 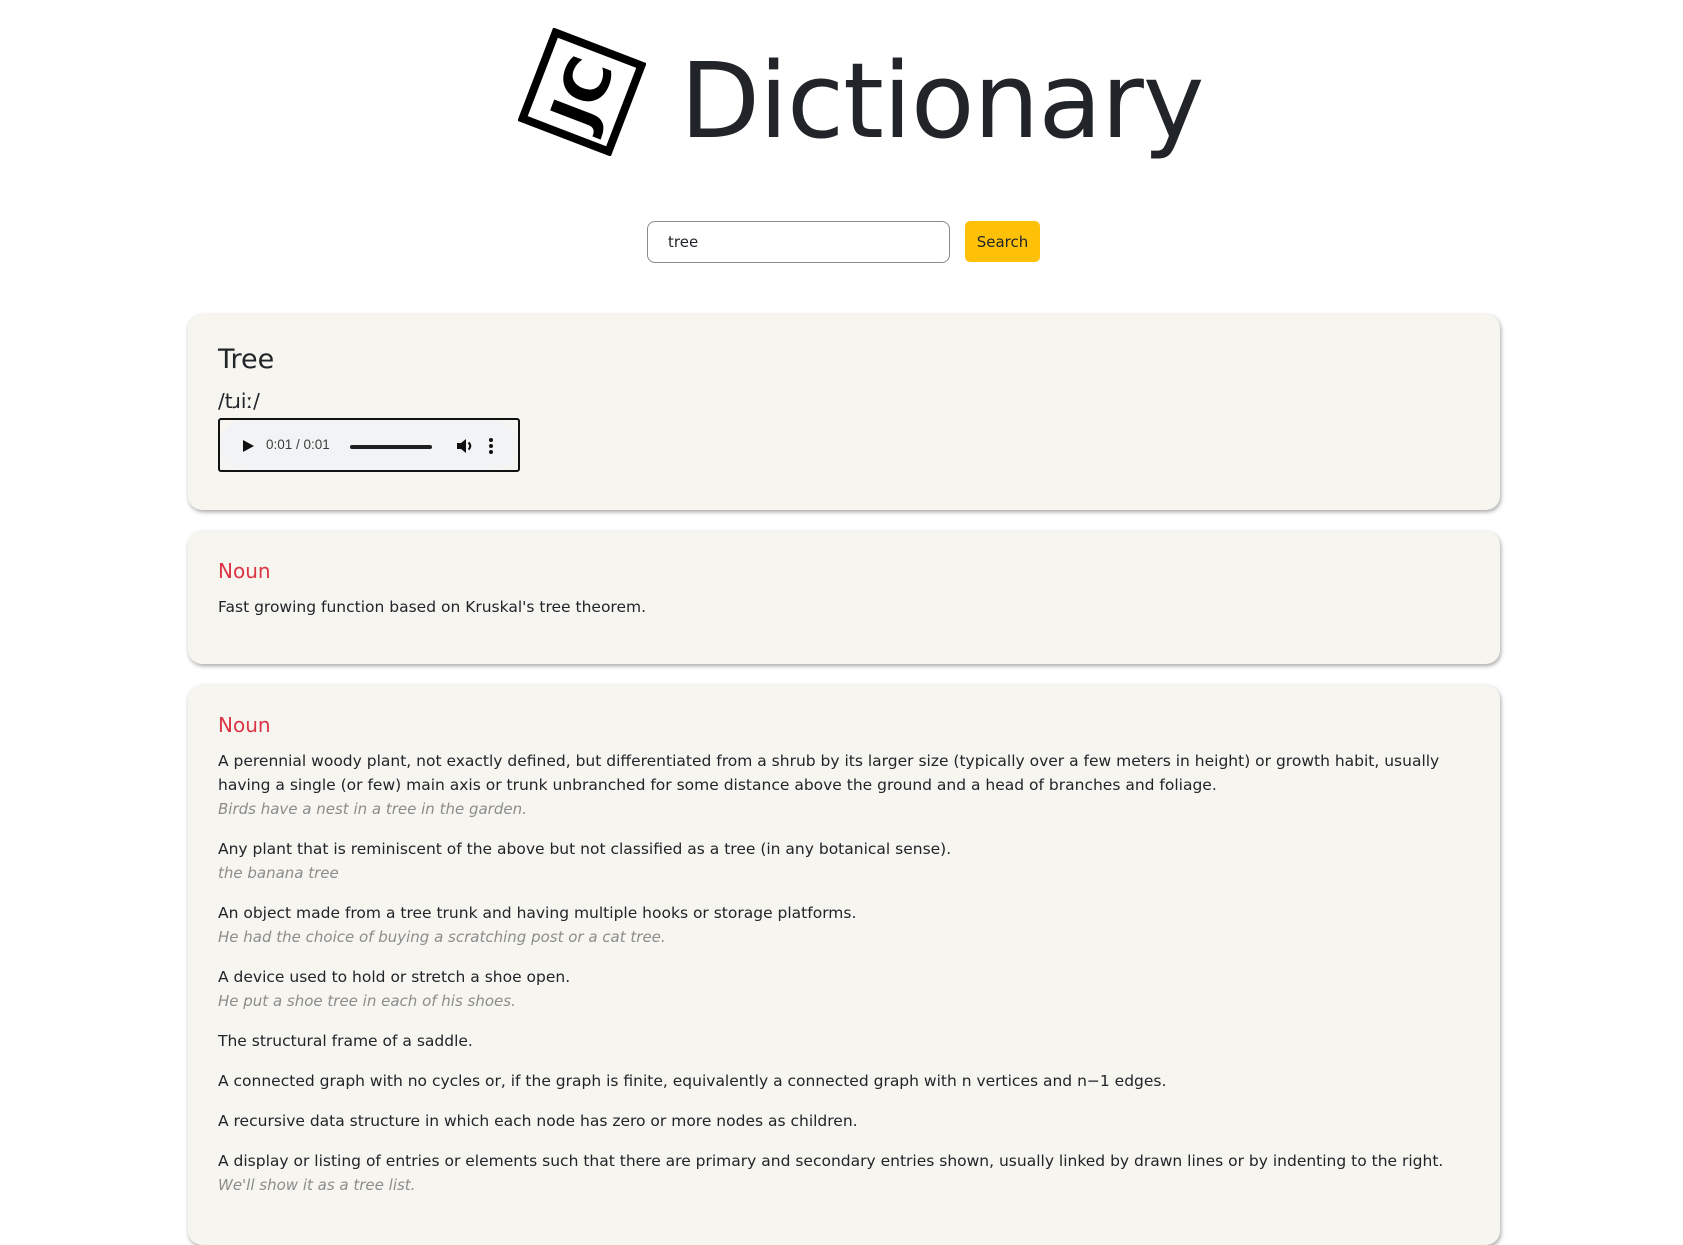 I want to click on audio-time: 0:01 / 0:01, so click(x=298, y=444).